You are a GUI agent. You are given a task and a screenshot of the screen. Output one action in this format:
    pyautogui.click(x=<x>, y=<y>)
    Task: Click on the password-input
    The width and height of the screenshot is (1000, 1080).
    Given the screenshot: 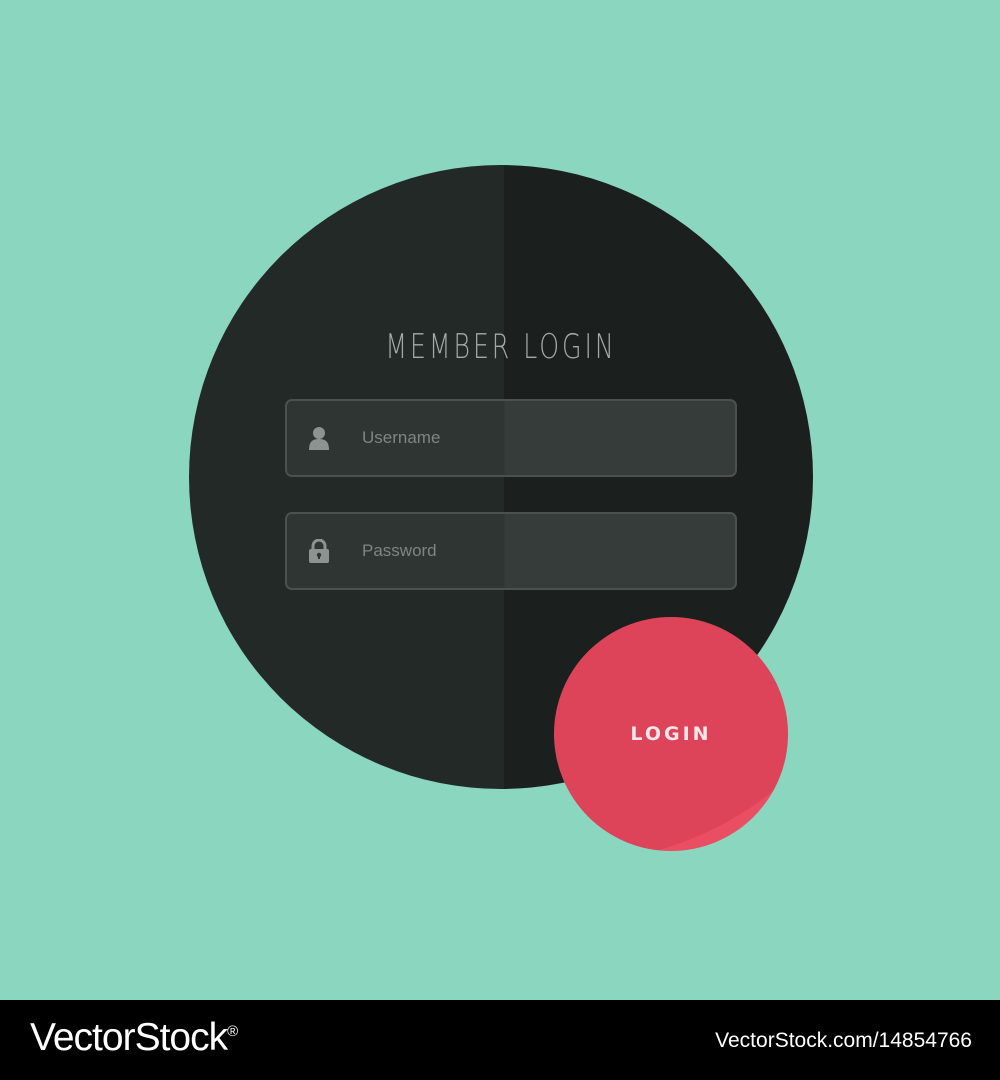 What is the action you would take?
    pyautogui.click(x=542, y=551)
    